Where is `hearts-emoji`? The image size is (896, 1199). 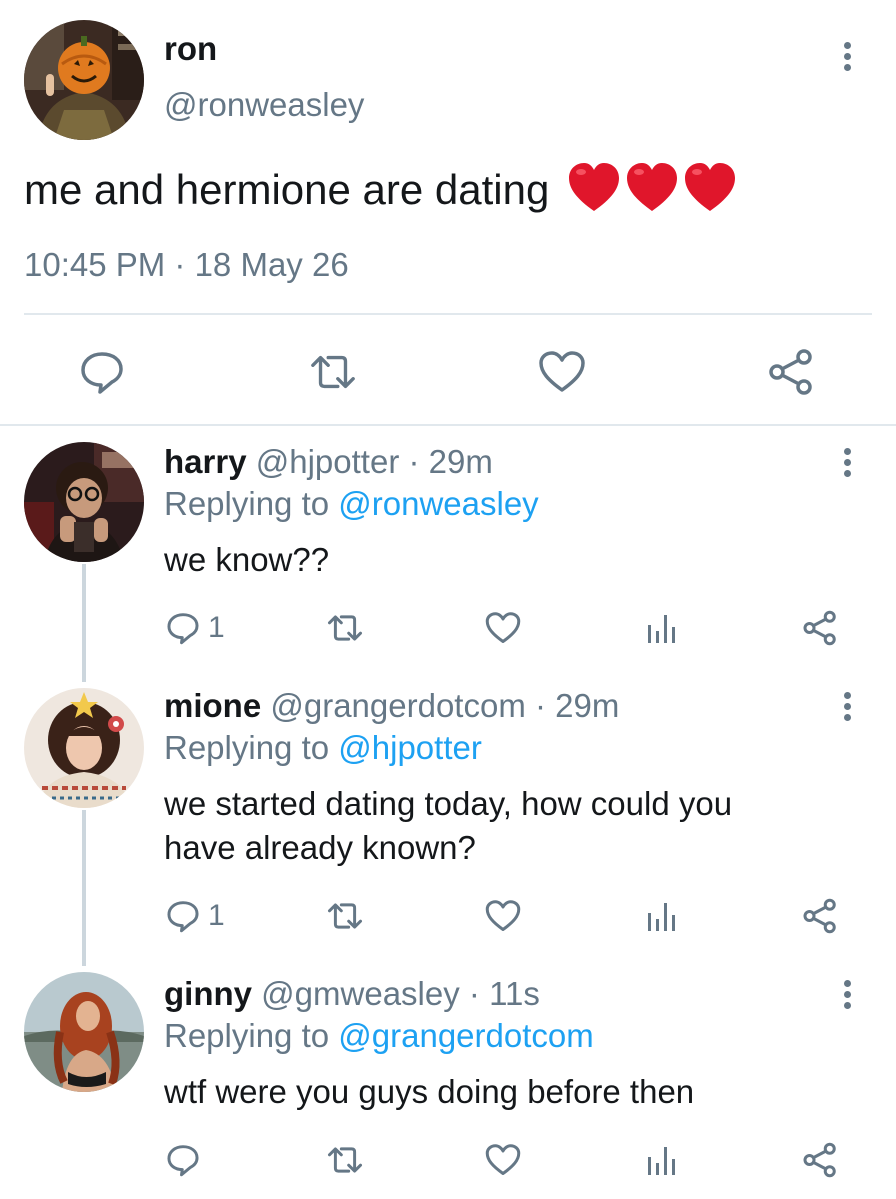
hearts-emoji is located at coordinates (653, 193).